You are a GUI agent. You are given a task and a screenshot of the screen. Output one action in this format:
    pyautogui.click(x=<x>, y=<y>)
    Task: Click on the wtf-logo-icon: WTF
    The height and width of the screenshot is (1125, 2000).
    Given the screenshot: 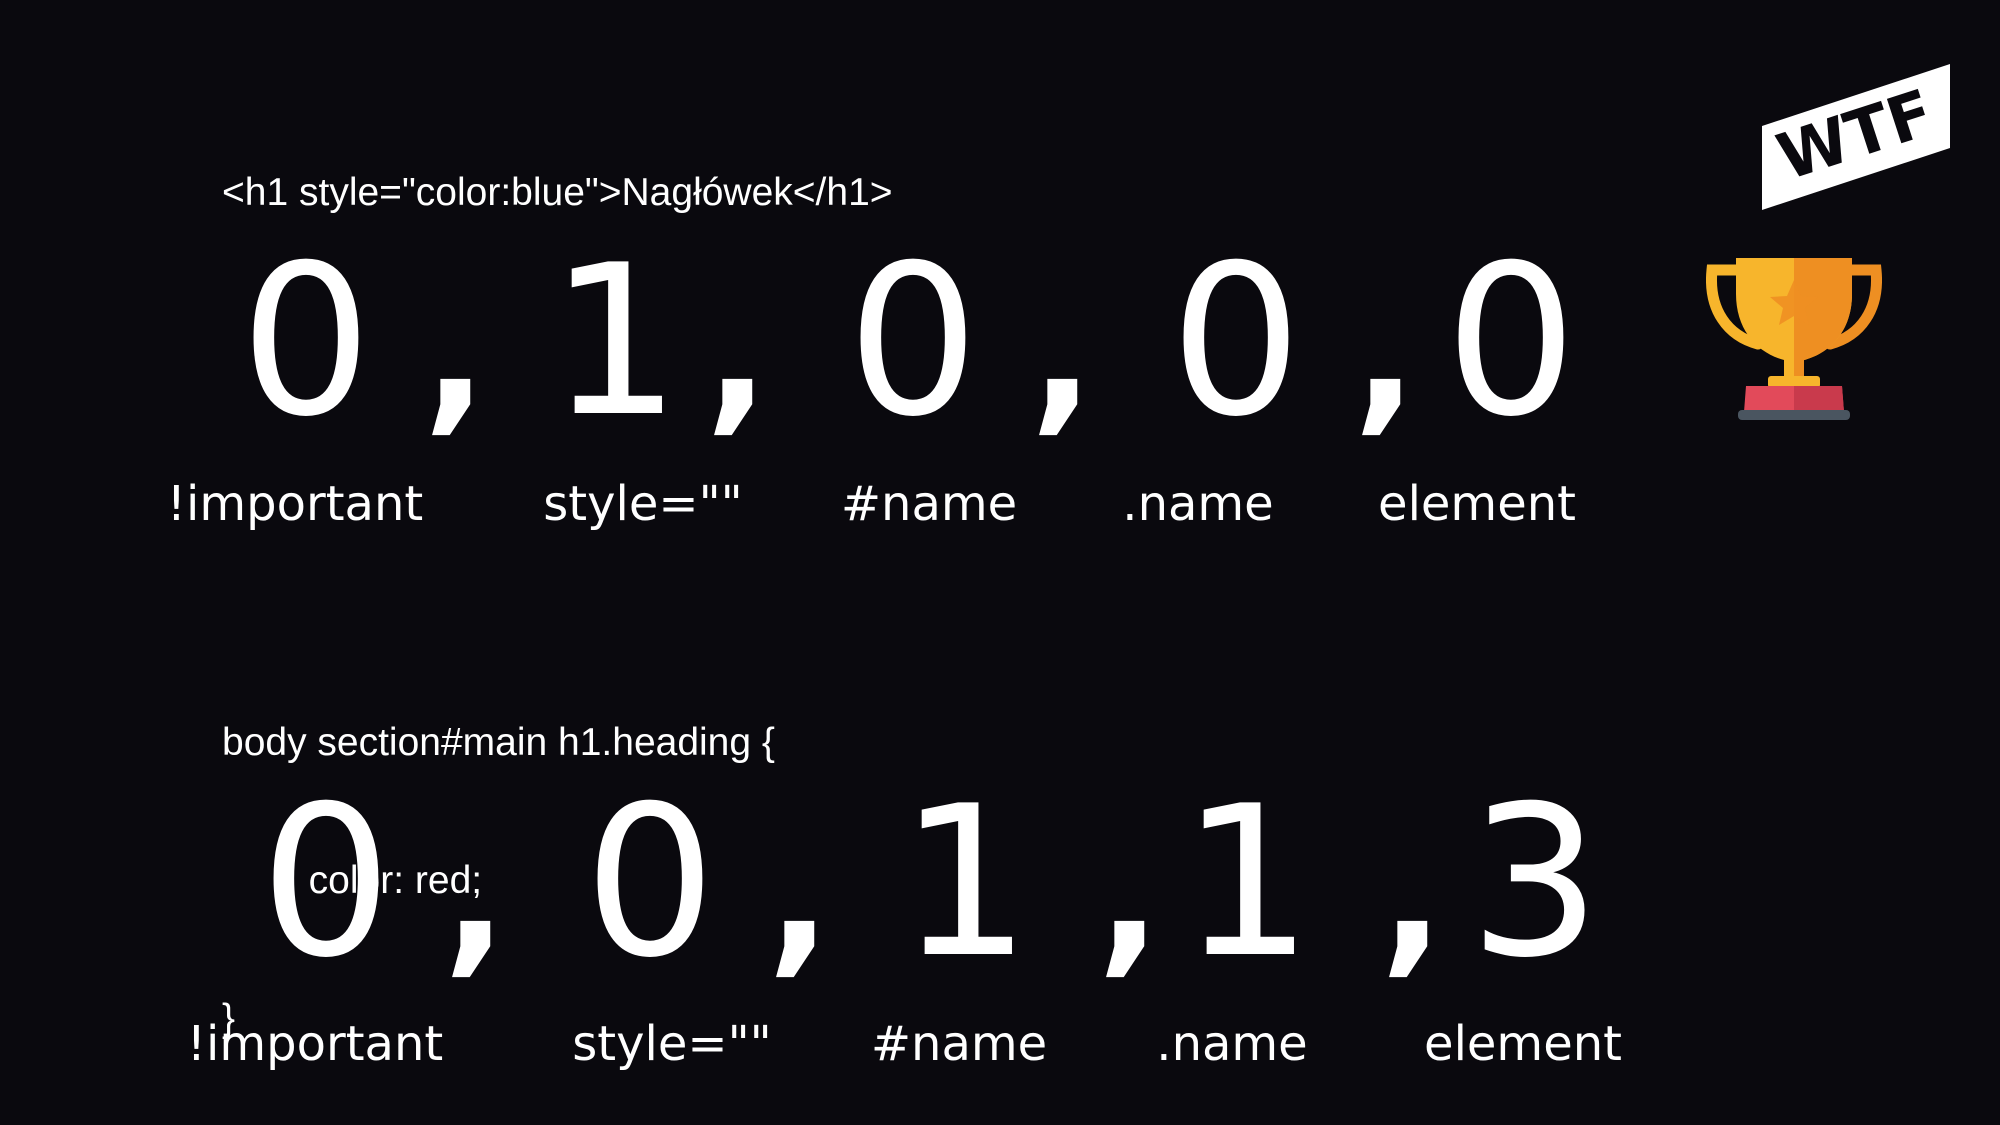 What is the action you would take?
    pyautogui.click(x=1858, y=138)
    